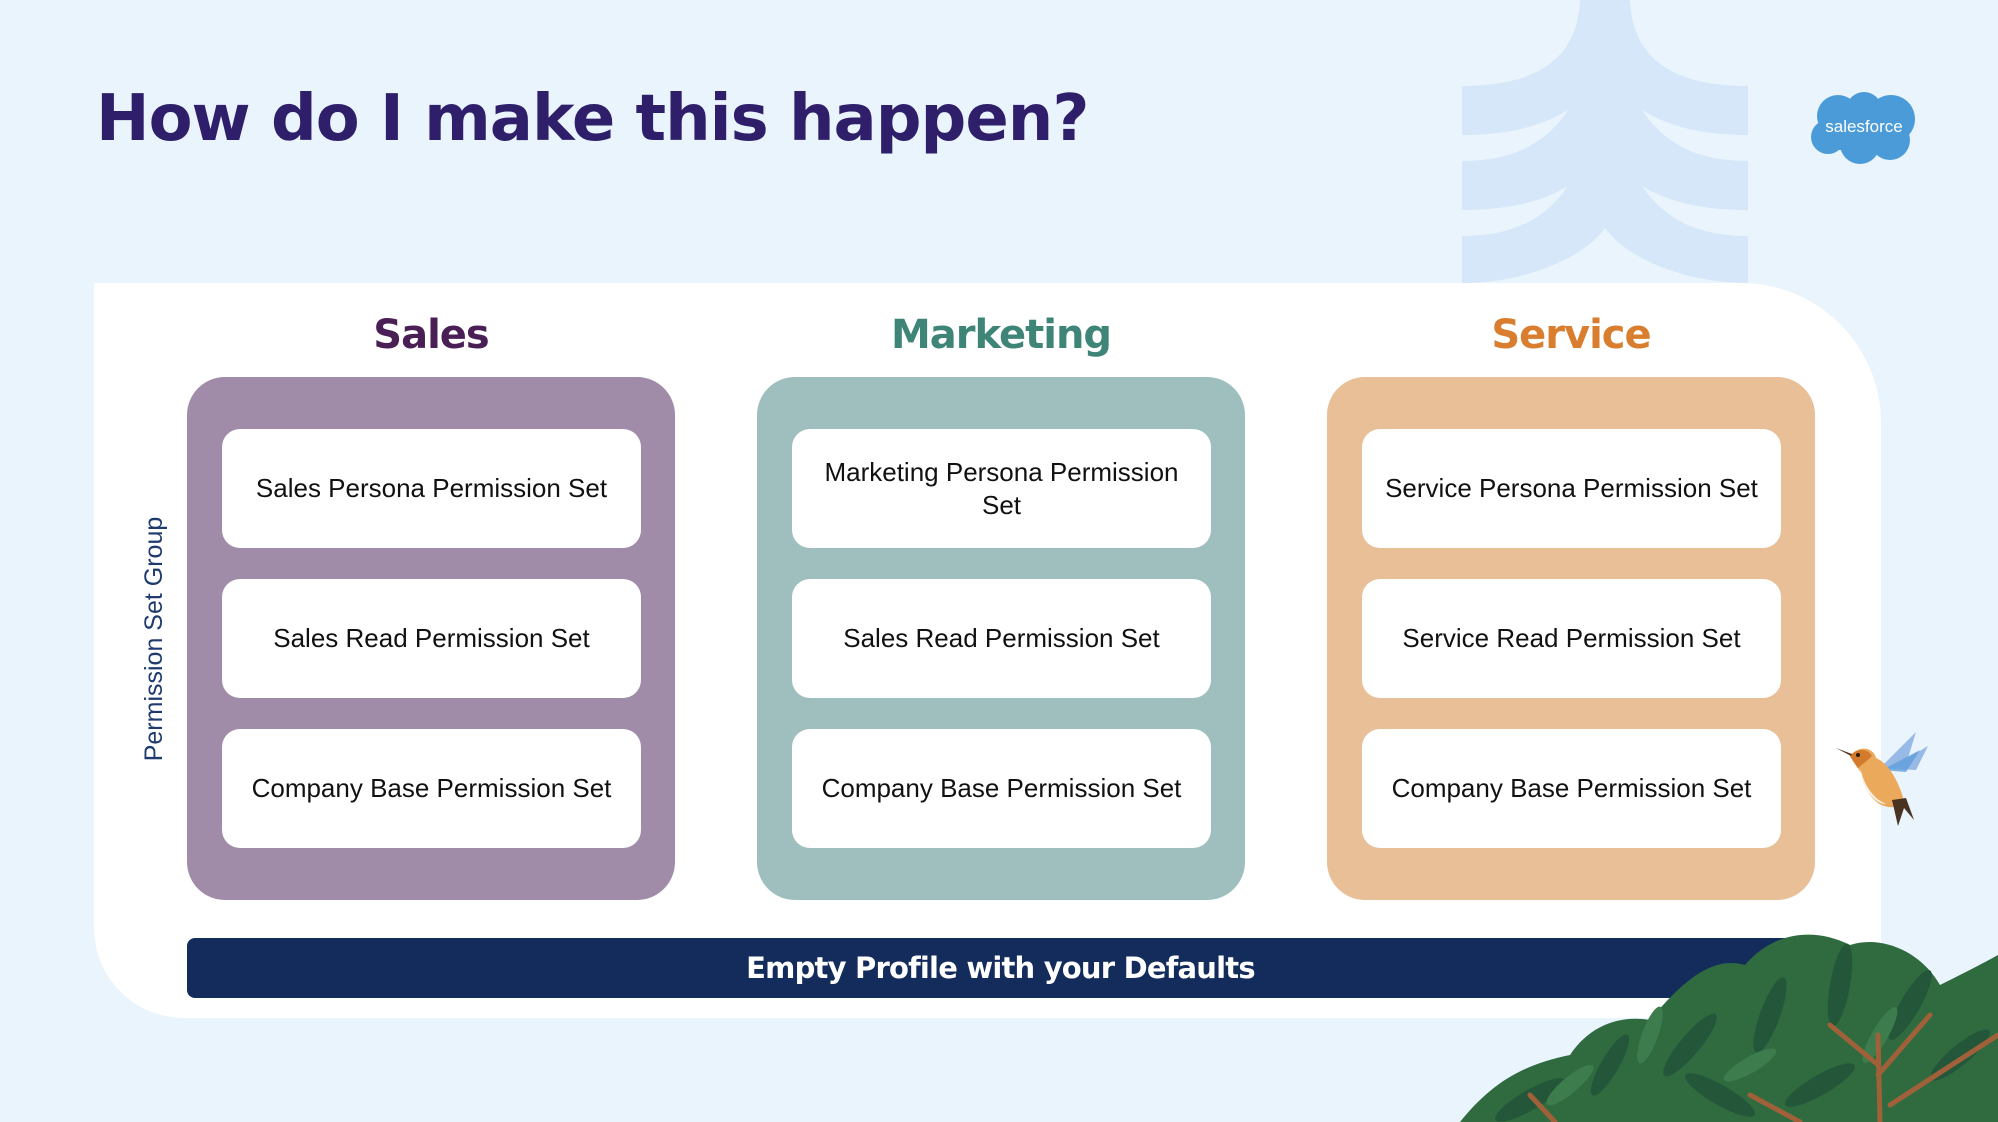 The height and width of the screenshot is (1122, 1998). Describe the element at coordinates (431, 335) in the screenshot. I see `column-heading-sales: Sales` at that location.